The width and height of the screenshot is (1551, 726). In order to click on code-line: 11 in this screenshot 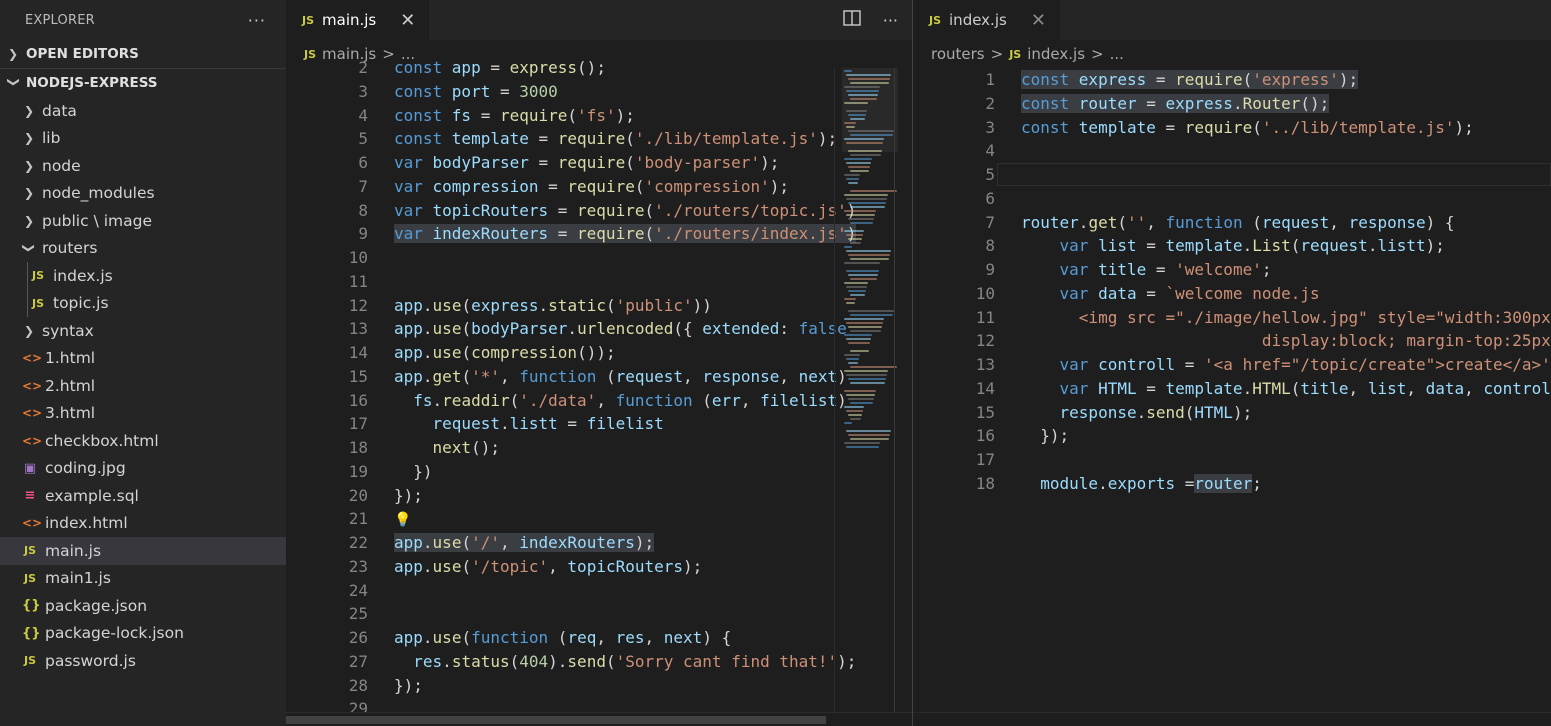, I will do `click(599, 282)`.